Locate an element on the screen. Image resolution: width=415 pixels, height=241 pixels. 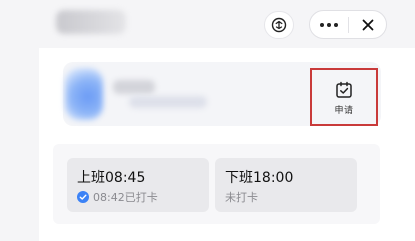
clock-in-card: 上班08:45 08:42已打卡 is located at coordinates (138, 185).